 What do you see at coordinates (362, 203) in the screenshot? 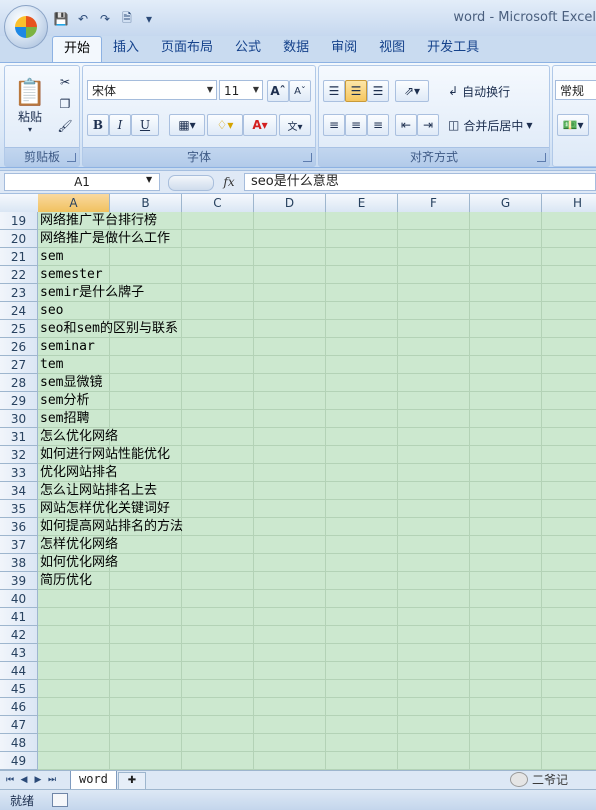
I see `column-header-e: E` at bounding box center [362, 203].